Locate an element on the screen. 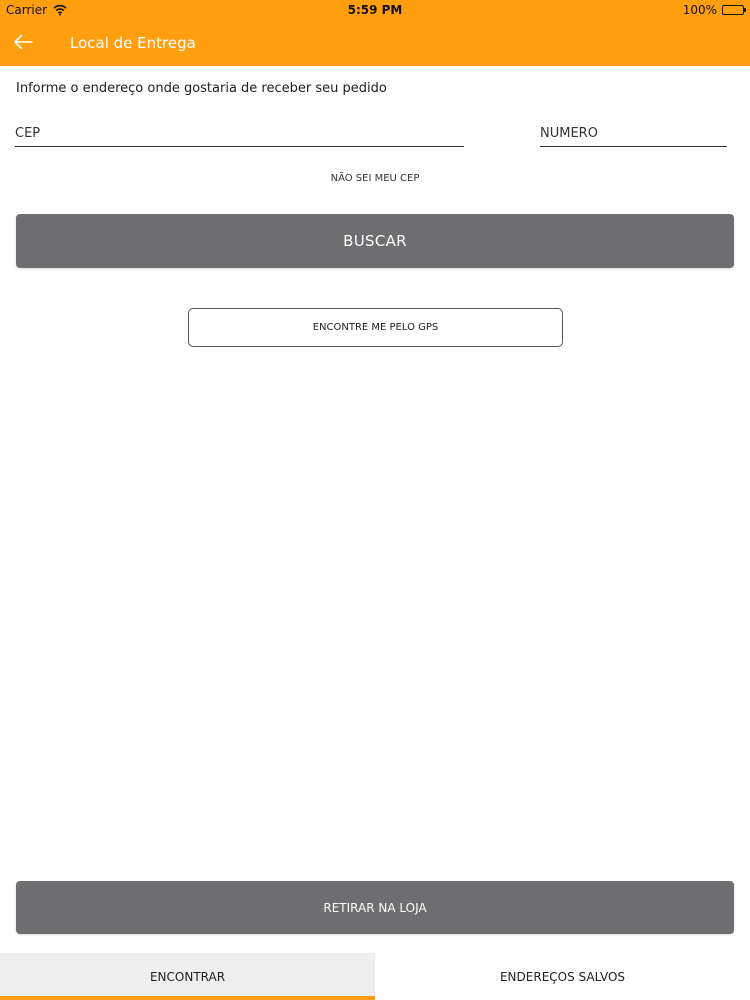 This screenshot has width=750, height=1000. cep-input is located at coordinates (239, 133).